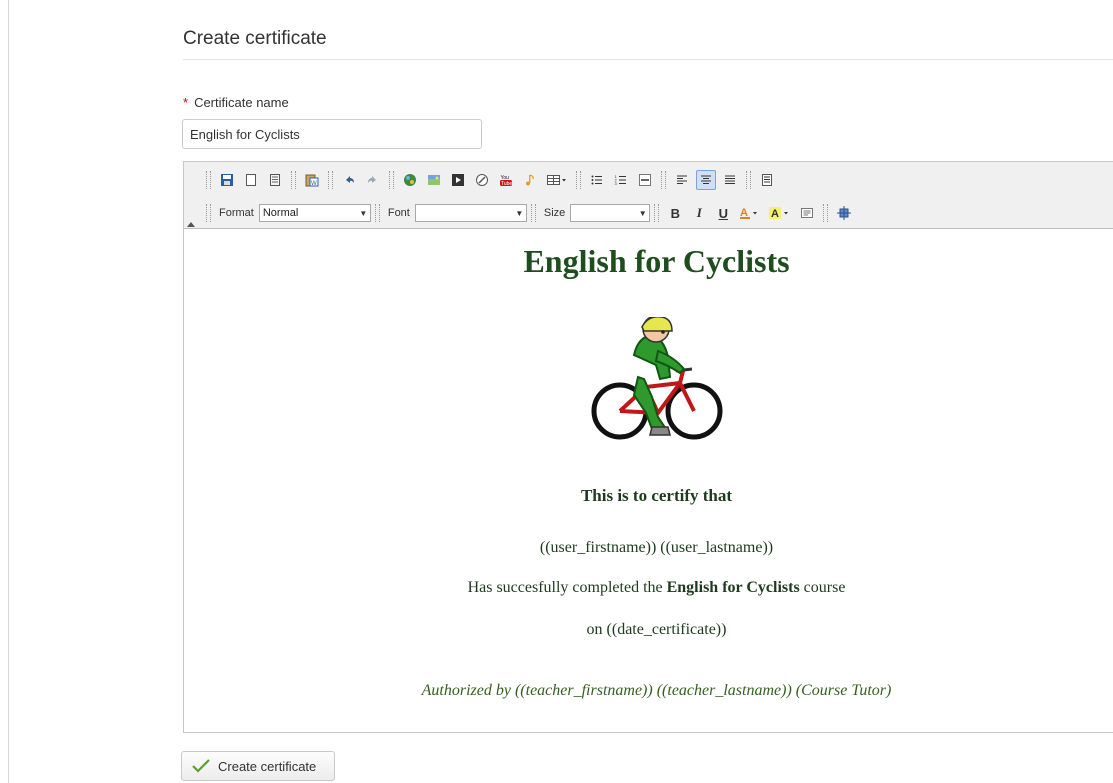  Describe the element at coordinates (349, 180) in the screenshot. I see `undo-icon` at that location.